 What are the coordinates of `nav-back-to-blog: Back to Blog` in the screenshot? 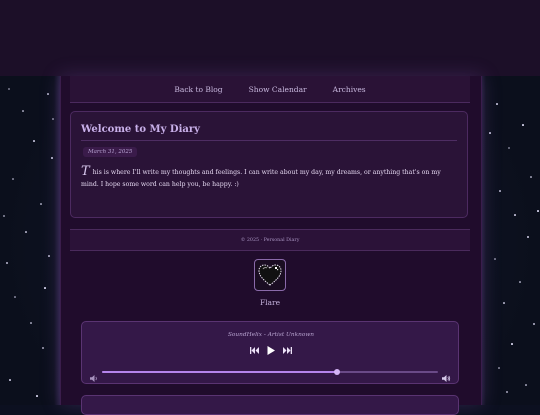 It's located at (198, 89).